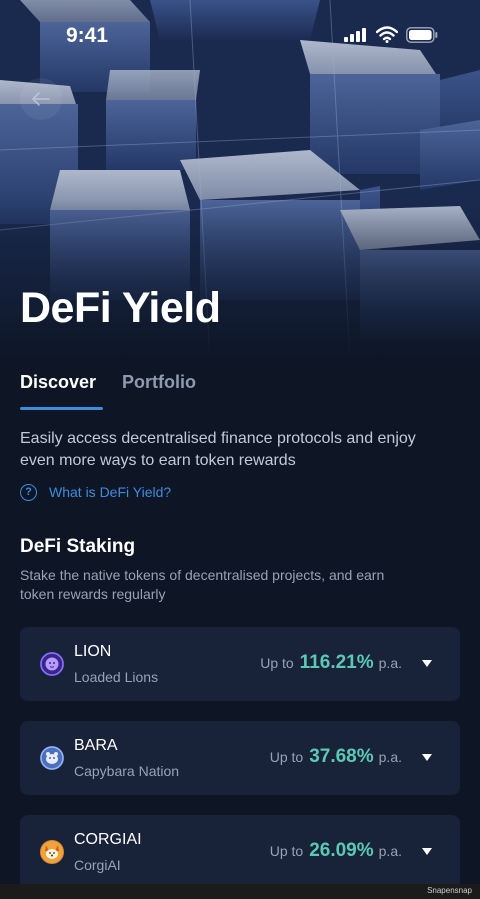 This screenshot has width=480, height=899. I want to click on rate-value: 26.09%, so click(341, 850).